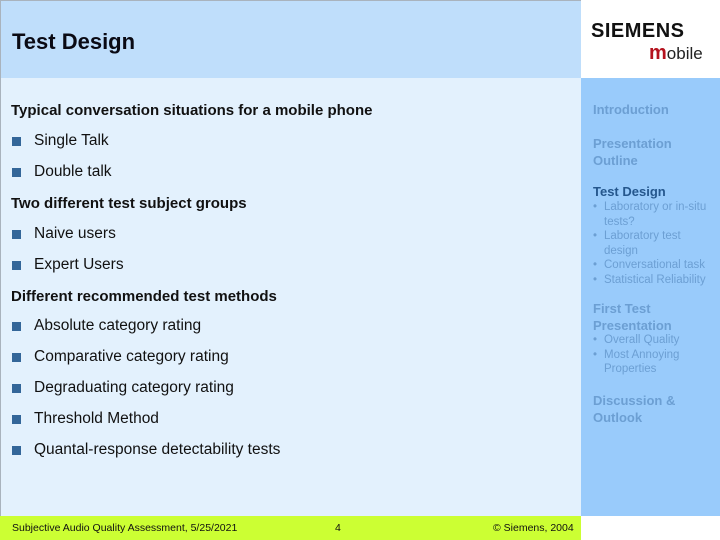 This screenshot has width=720, height=540. I want to click on nav-subitems-first-test: Overall Quality Most Annoying Properties, so click(654, 355).